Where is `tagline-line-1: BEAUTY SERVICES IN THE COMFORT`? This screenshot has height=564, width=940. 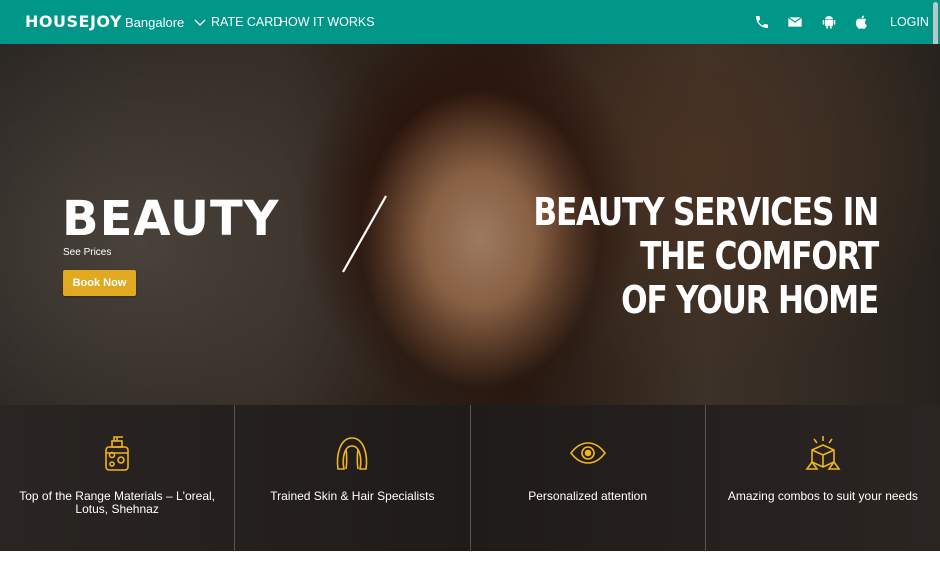 tagline-line-1: BEAUTY SERVICES IN THE COMFORT is located at coordinates (706, 234).